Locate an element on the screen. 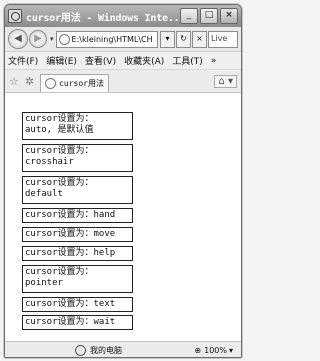 This screenshot has height=361, width=320. zoom-level: 100% is located at coordinates (215, 350).